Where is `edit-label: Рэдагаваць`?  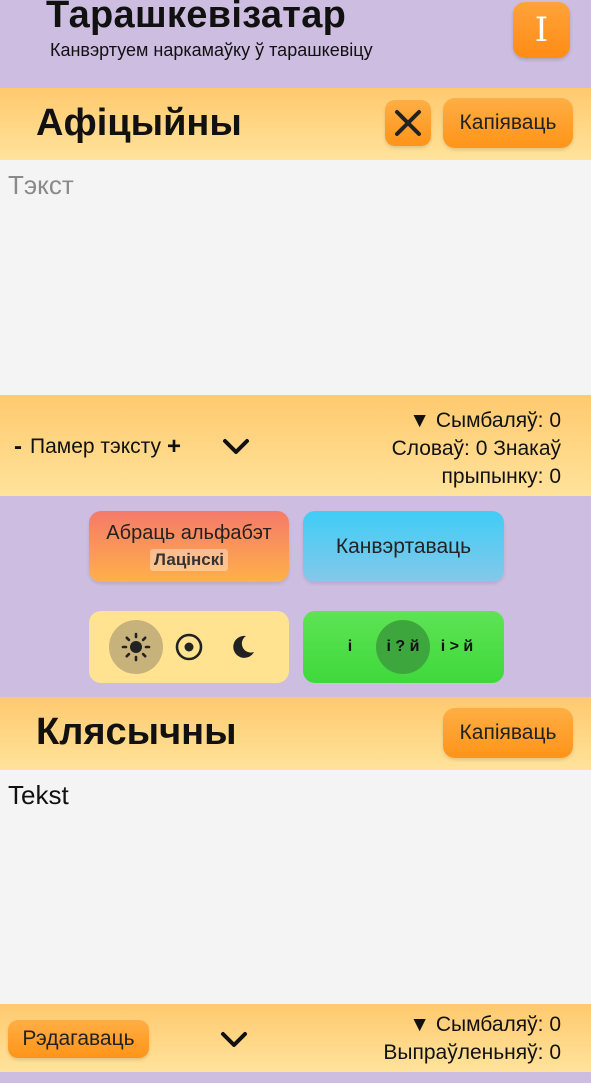
edit-label: Рэдагаваць is located at coordinates (78, 1038).